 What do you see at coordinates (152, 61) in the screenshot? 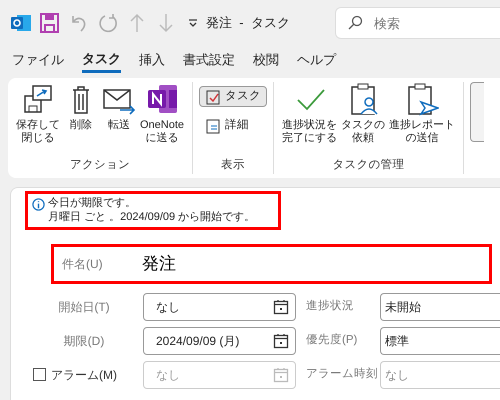
I see `ribbon-tab: 挿入` at bounding box center [152, 61].